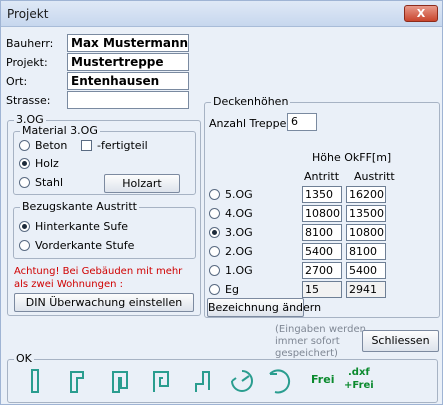  Describe the element at coordinates (366, 289) in the screenshot. I see `austritt-eg: 2941` at that location.